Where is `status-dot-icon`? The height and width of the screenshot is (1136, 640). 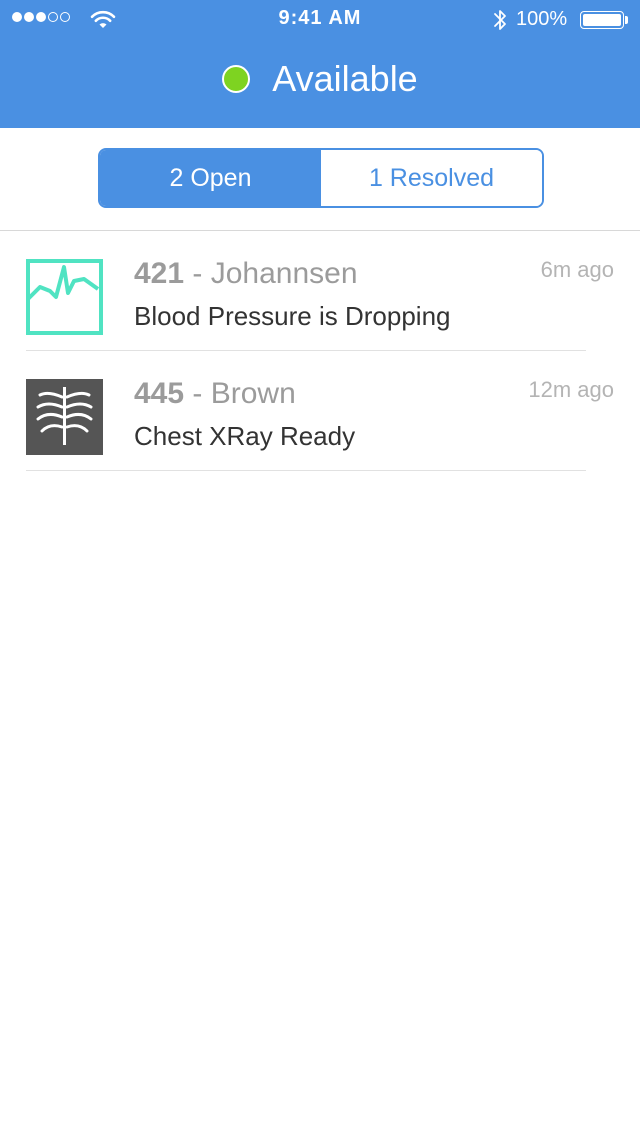 status-dot-icon is located at coordinates (236, 79).